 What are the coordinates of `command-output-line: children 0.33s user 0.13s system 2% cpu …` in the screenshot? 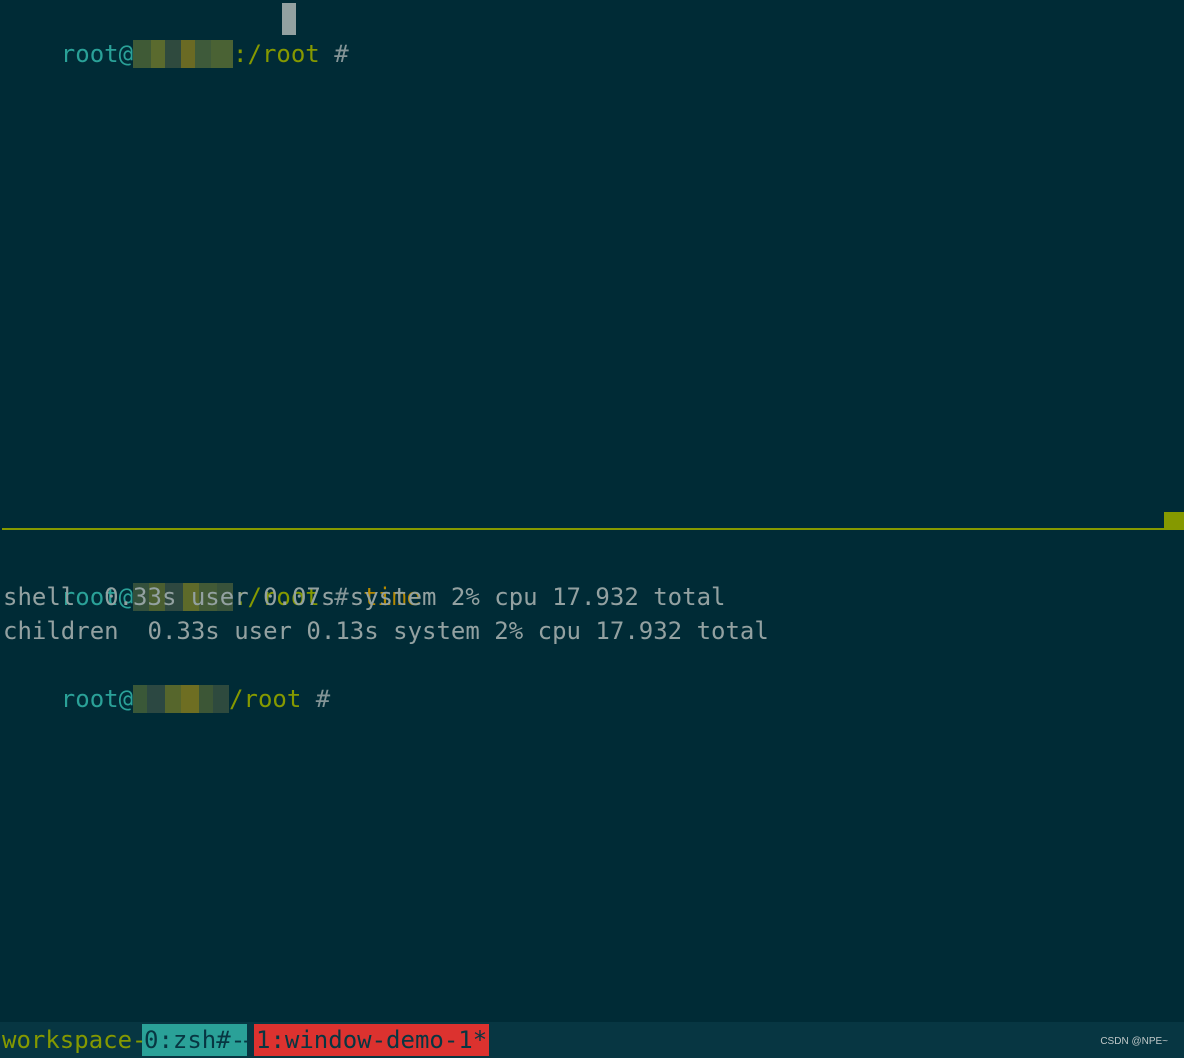 It's located at (386, 631).